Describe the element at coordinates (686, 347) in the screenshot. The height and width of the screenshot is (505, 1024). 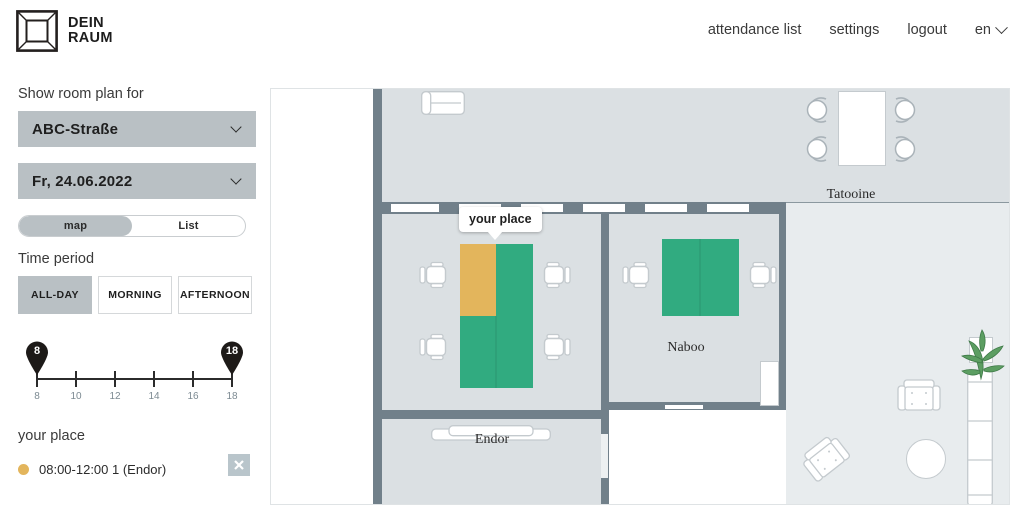
I see `room-label-naboo: Naboo` at that location.